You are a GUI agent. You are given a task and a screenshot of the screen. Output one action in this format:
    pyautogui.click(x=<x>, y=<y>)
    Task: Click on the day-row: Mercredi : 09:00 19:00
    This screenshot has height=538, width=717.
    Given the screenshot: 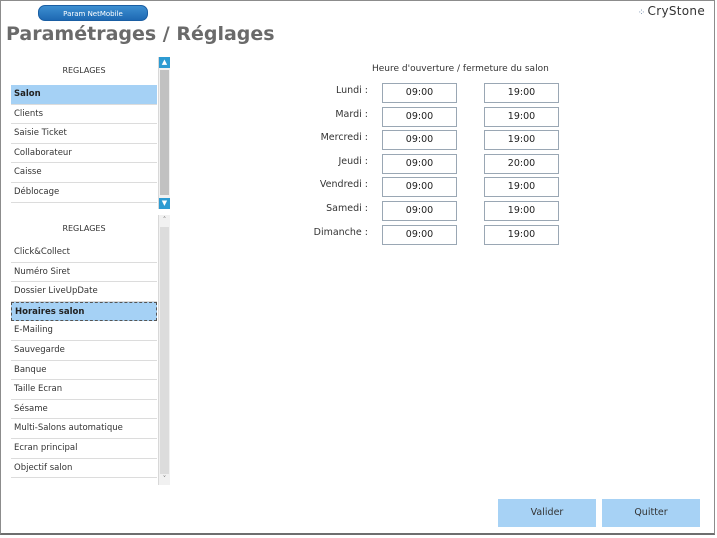 What is the action you would take?
    pyautogui.click(x=465, y=140)
    